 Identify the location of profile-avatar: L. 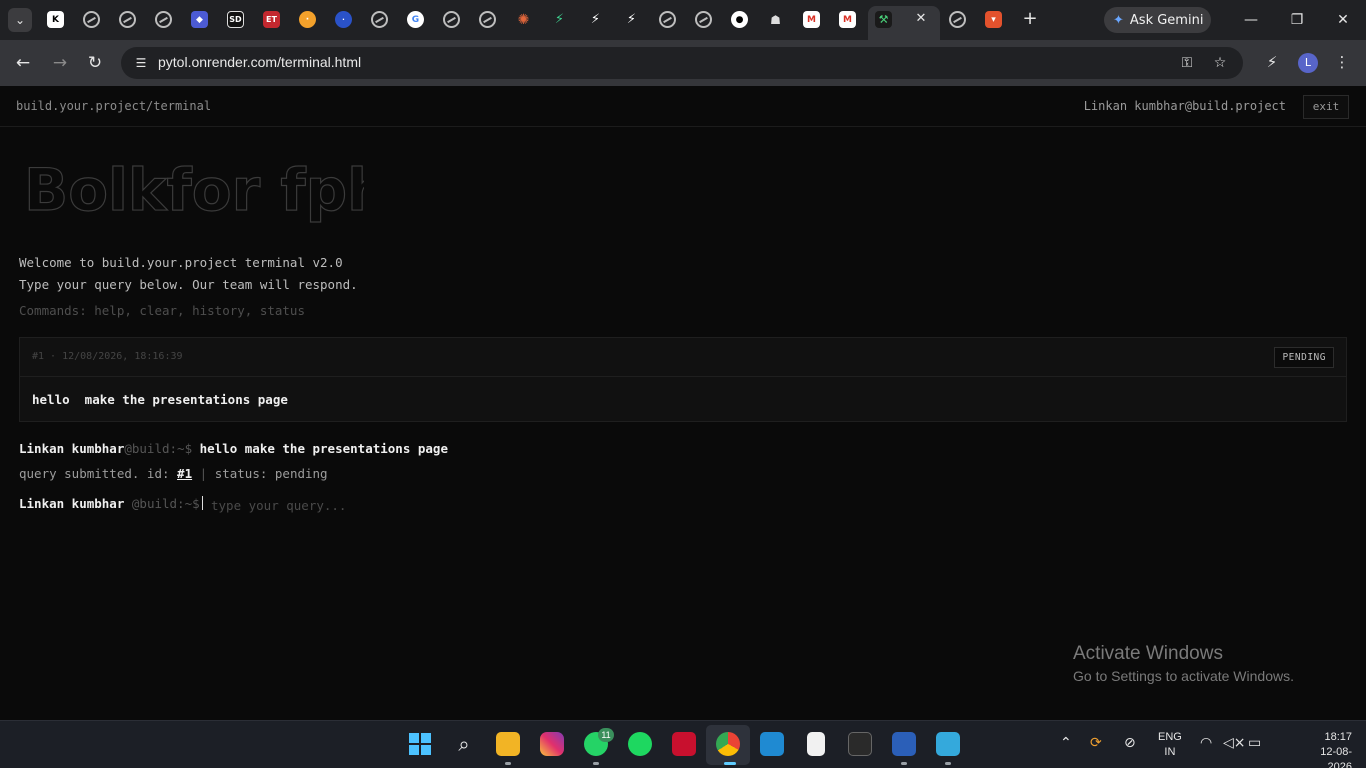
(1308, 63).